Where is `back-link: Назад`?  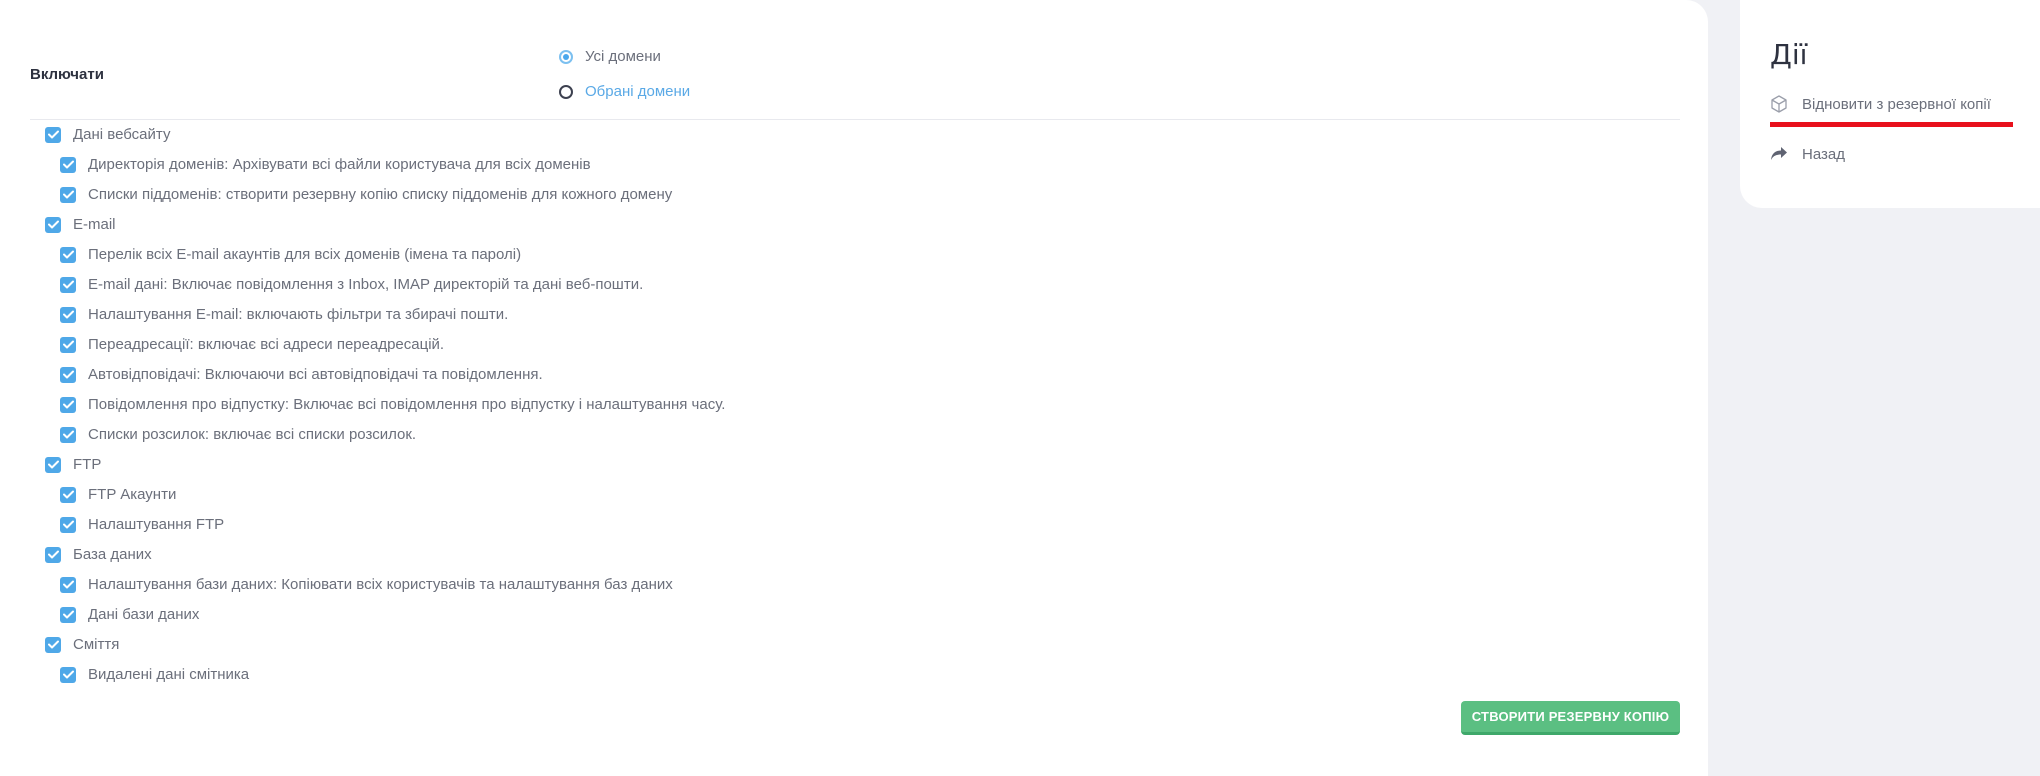 back-link: Назад is located at coordinates (1807, 154).